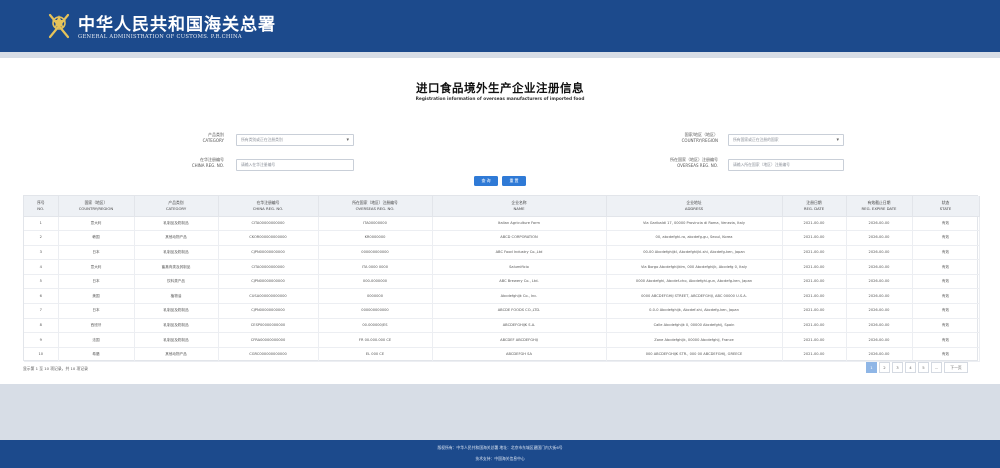 The image size is (1000, 468). I want to click on pagination-info: 显示第 1 至 10 项记录，共 10 项记录, so click(55, 368).